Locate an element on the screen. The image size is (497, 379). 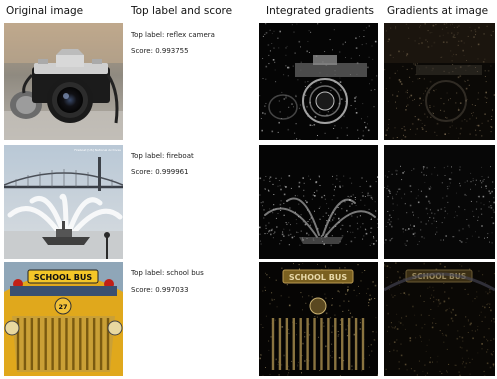
row-2-score: Score: 0.999961 is located at coordinates (160, 172).